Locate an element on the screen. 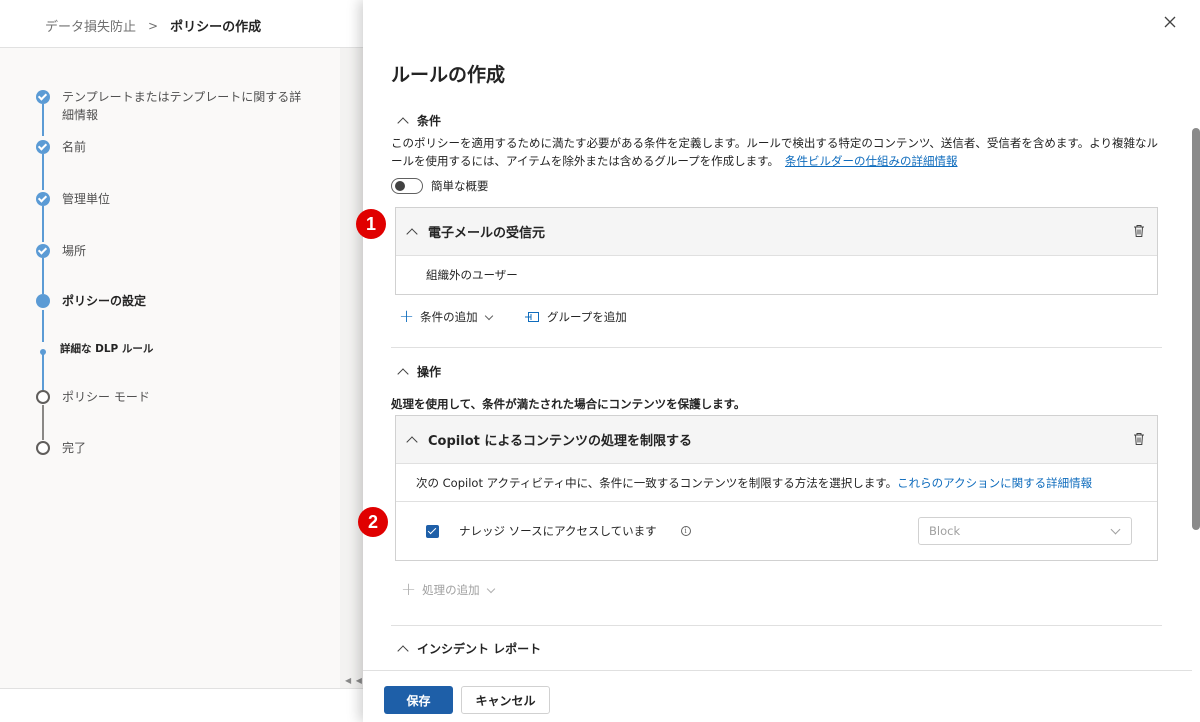  section-title: インシデント レポート is located at coordinates (479, 649).